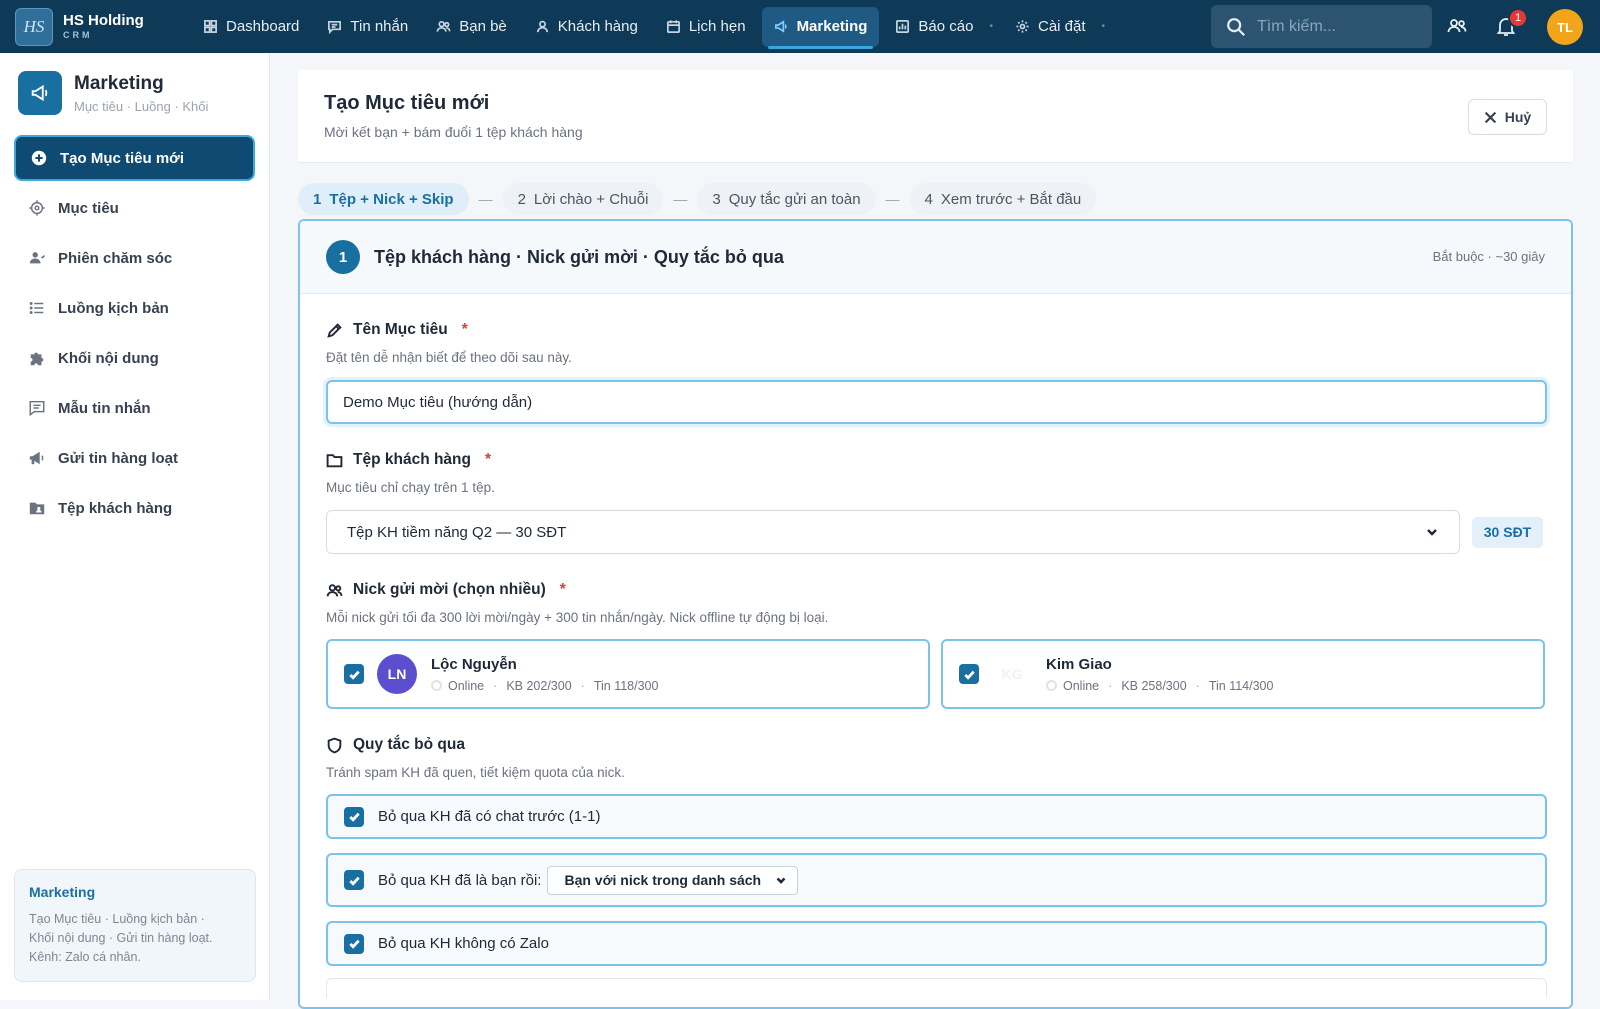  What do you see at coordinates (141, 106) in the screenshot?
I see `sidebar-subtitle: Mục tiêu · Luồng · Khối` at bounding box center [141, 106].